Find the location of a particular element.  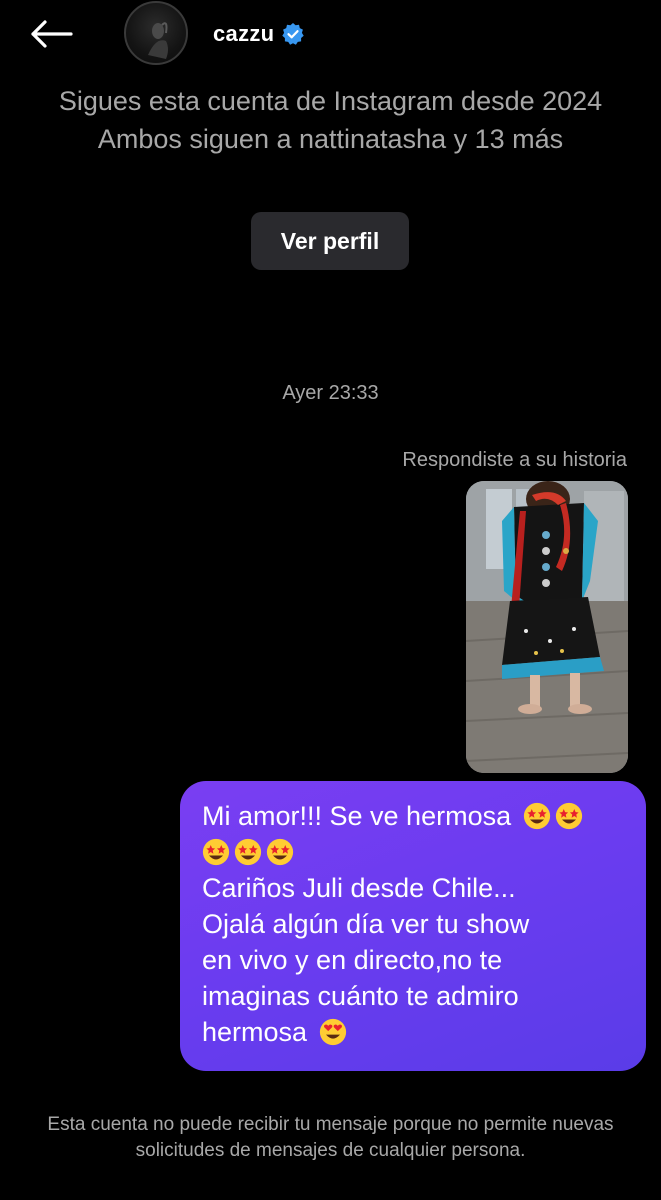

heart-eyes-icon is located at coordinates (332, 1032).